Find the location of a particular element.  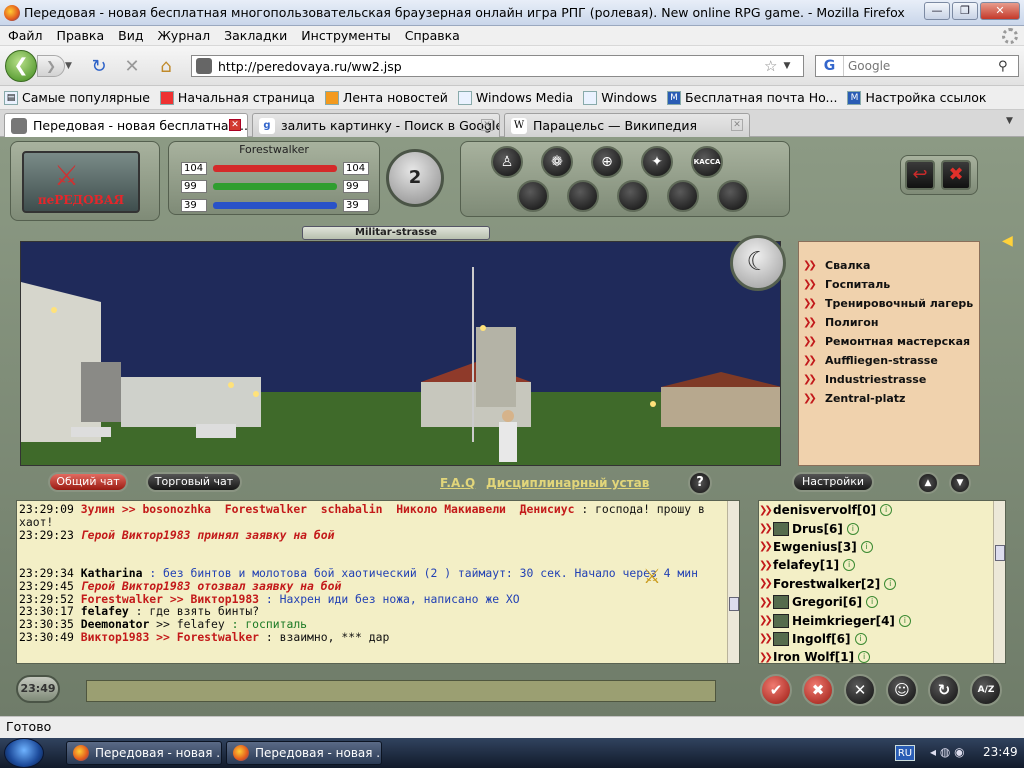

menu-view: Вид is located at coordinates (130, 35).